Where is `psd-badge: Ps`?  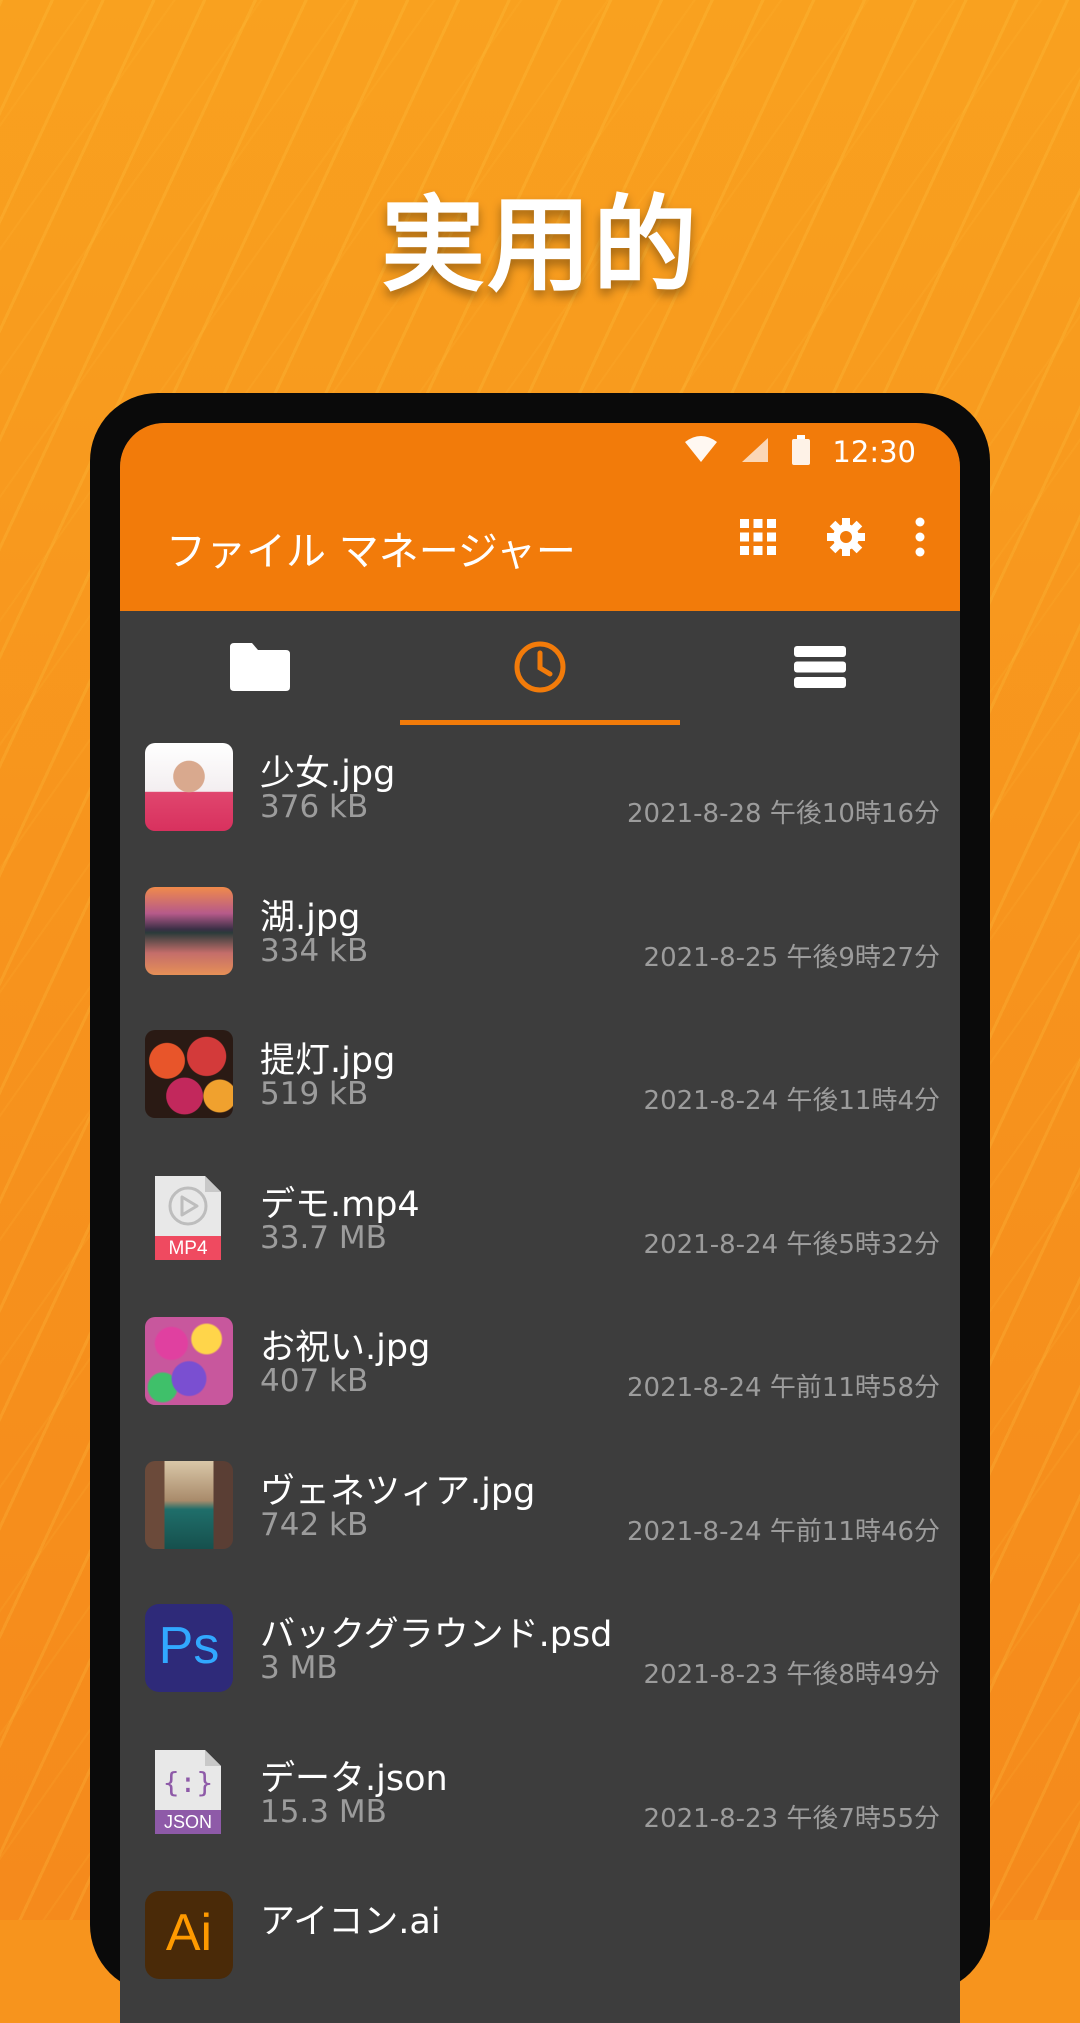 psd-badge: Ps is located at coordinates (189, 1646).